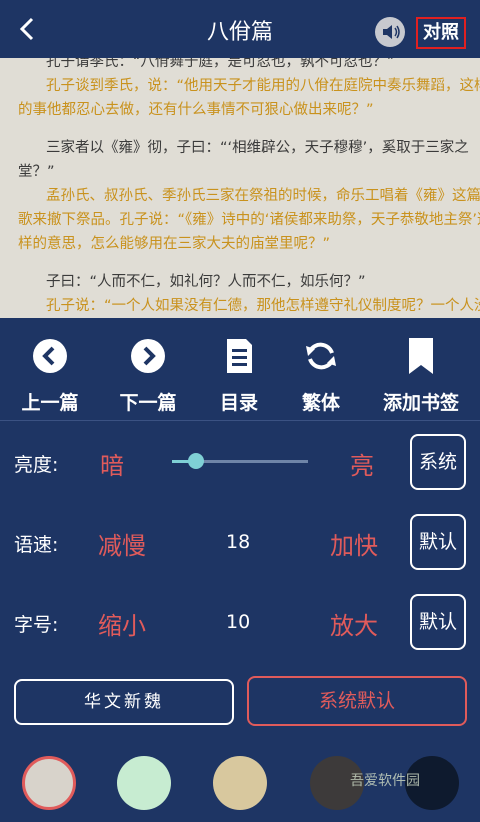 The image size is (480, 822). Describe the element at coordinates (239, 356) in the screenshot. I see `document-list-icon` at that location.